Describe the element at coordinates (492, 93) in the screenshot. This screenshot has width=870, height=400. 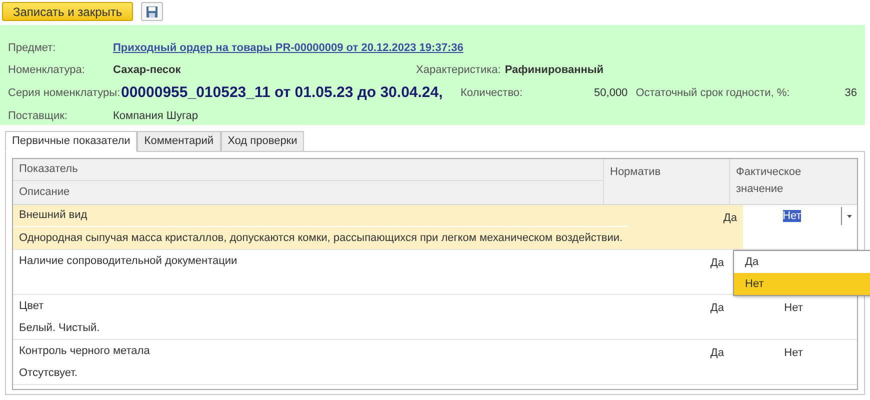
I see `field-label: Количество:` at that location.